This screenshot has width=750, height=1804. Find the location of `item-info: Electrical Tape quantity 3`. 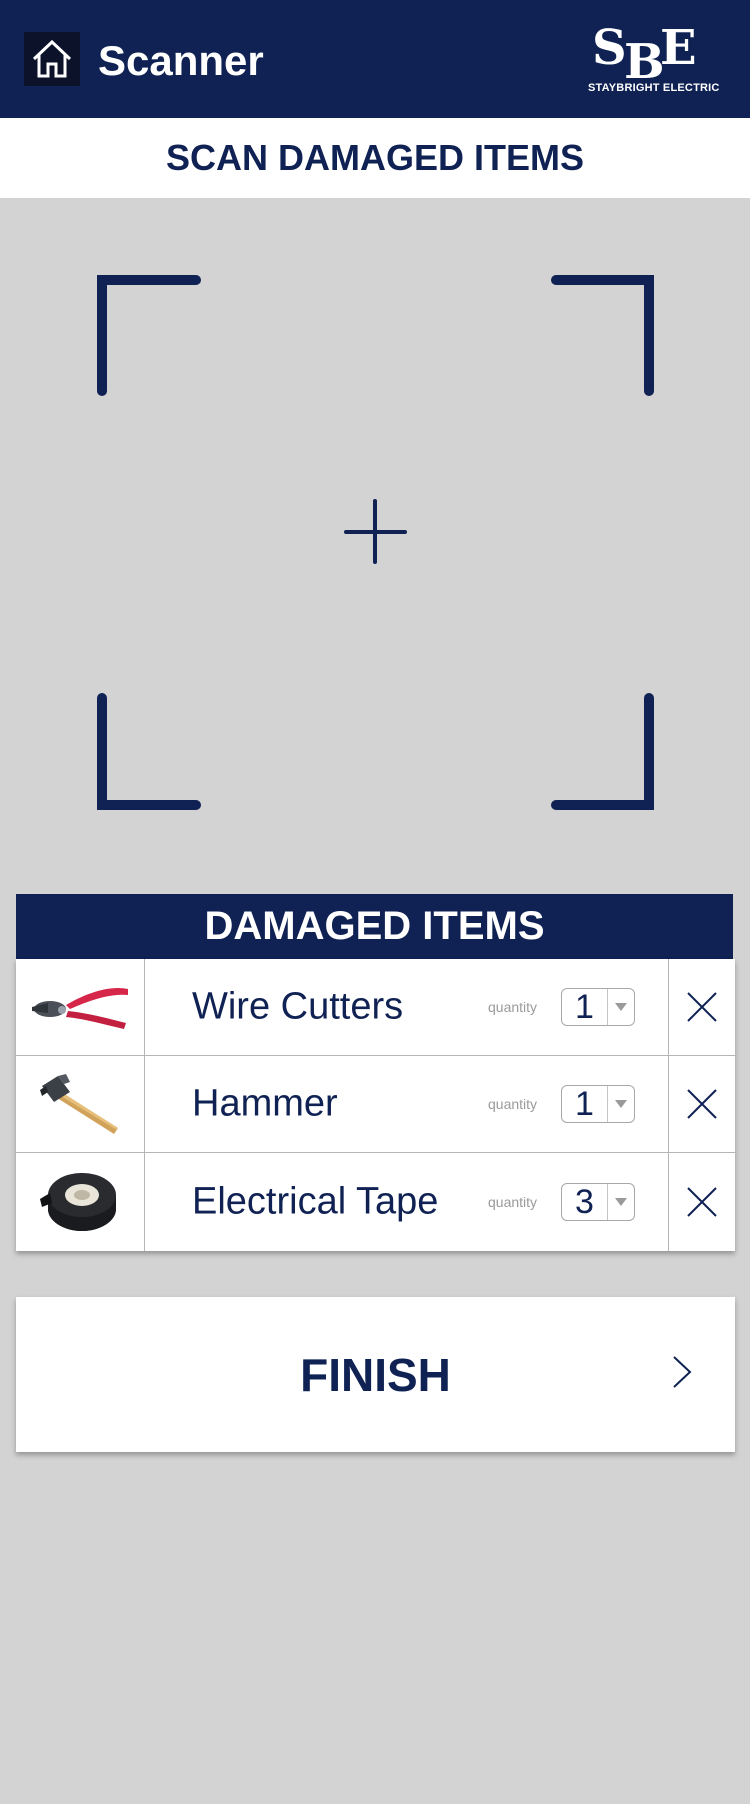

item-info: Electrical Tape quantity 3 is located at coordinates (407, 1202).